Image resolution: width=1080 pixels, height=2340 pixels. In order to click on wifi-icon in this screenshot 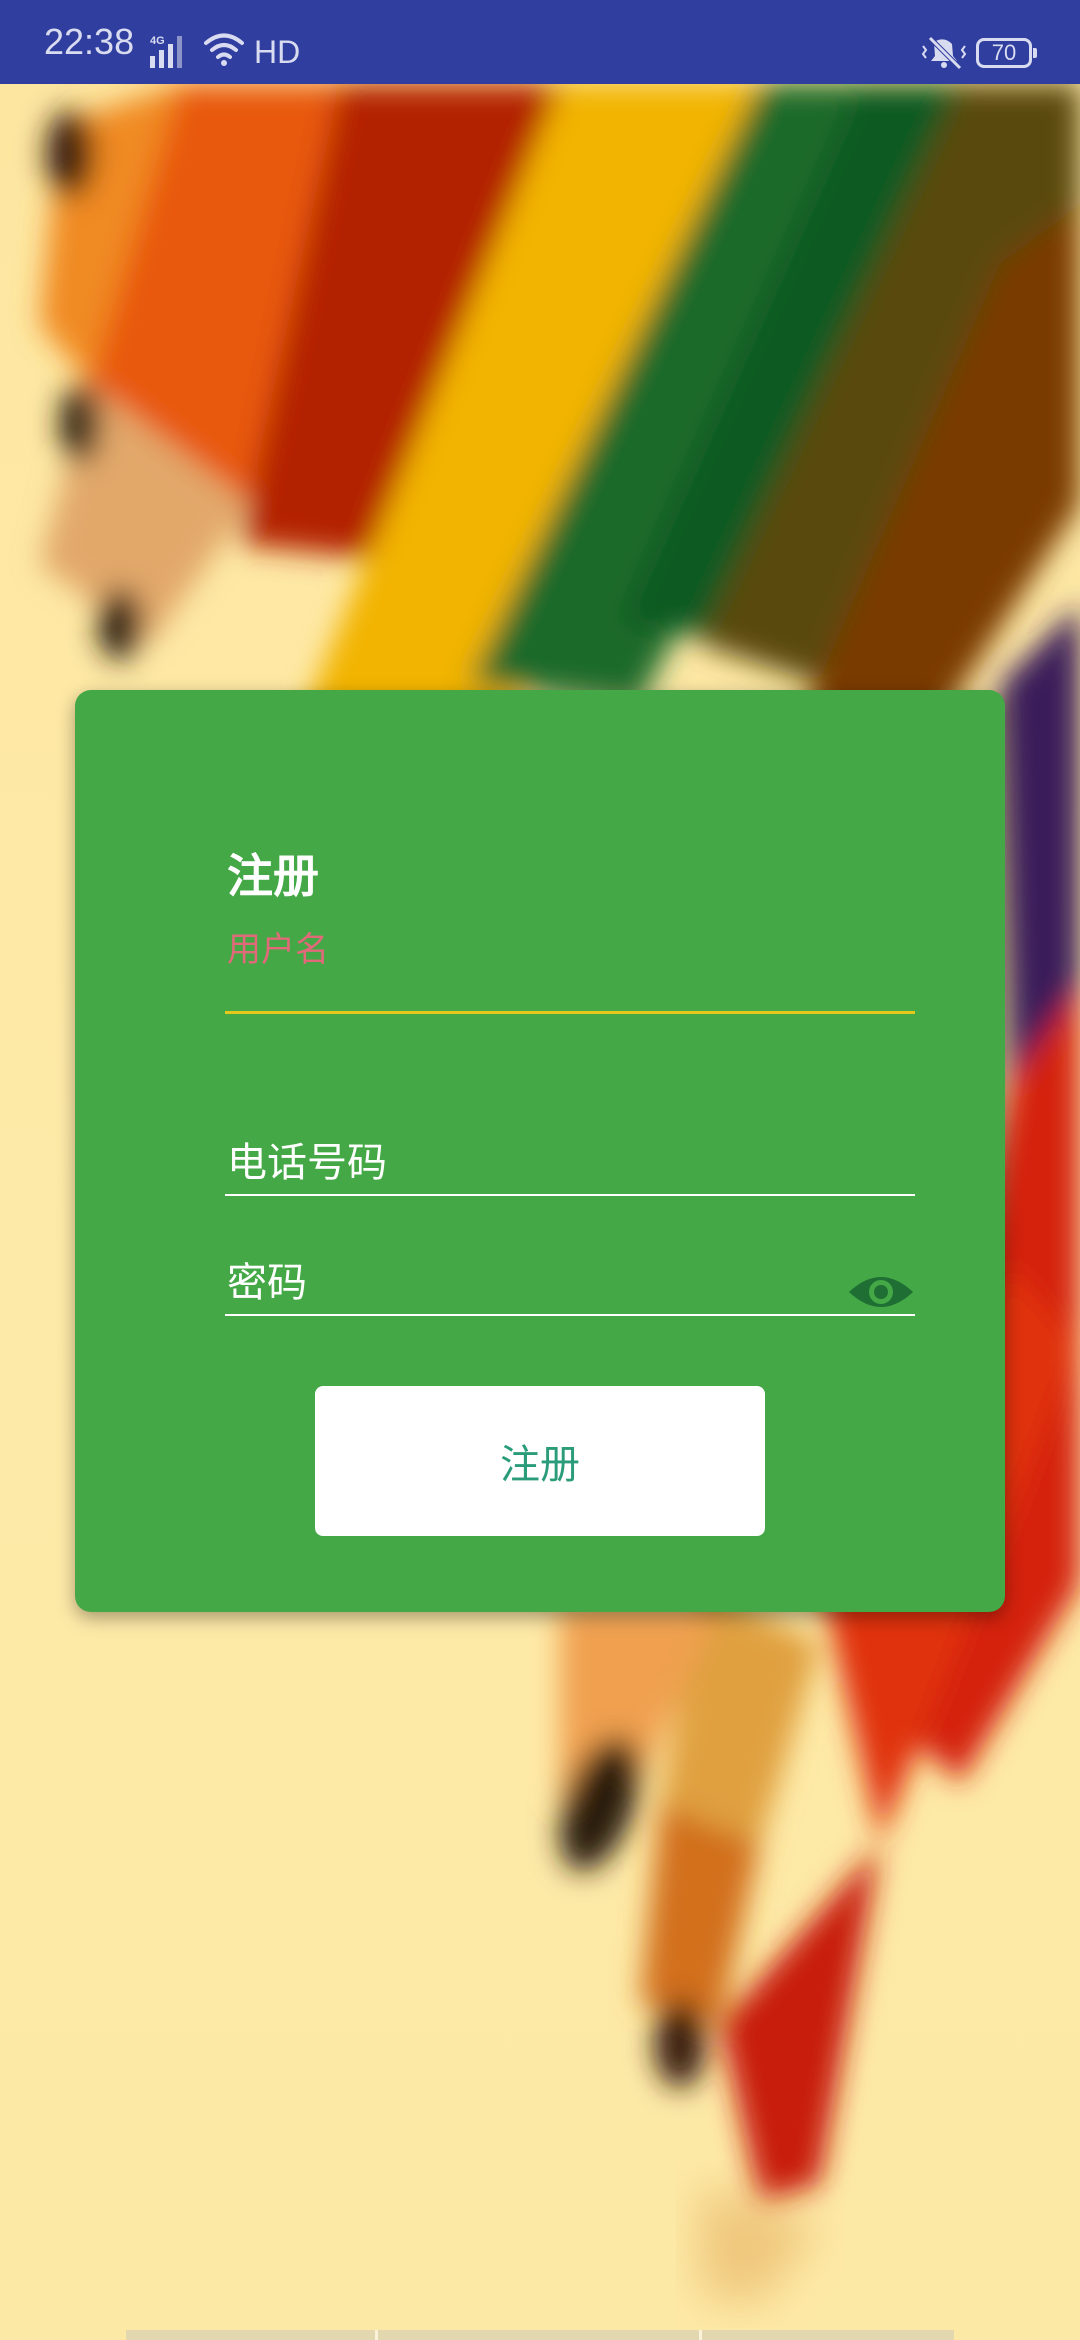, I will do `click(224, 49)`.